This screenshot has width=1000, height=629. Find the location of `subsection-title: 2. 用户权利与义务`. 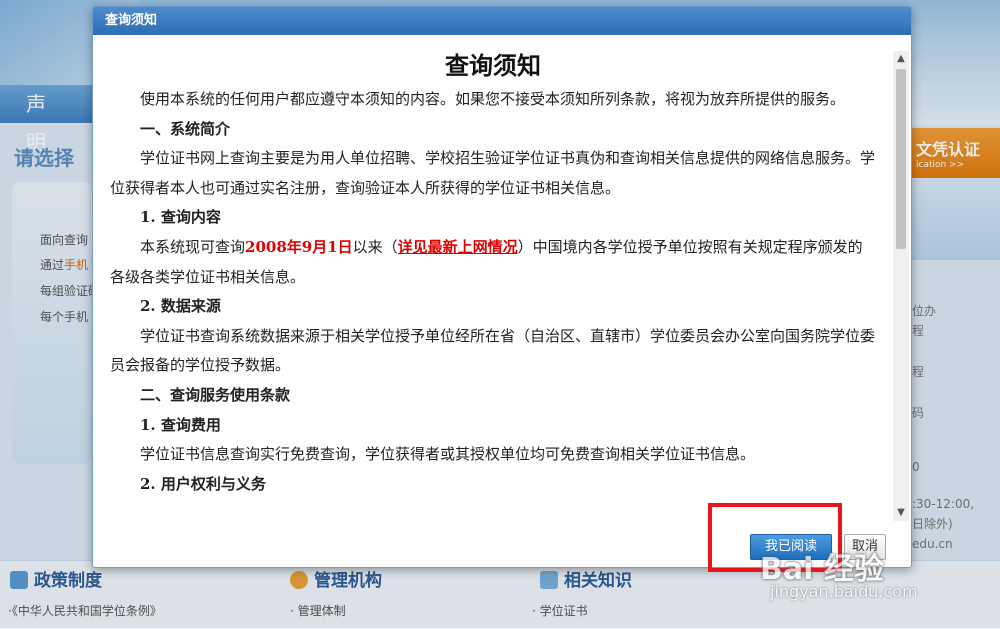

subsection-title: 2. 用户权利与义务 is located at coordinates (203, 483).